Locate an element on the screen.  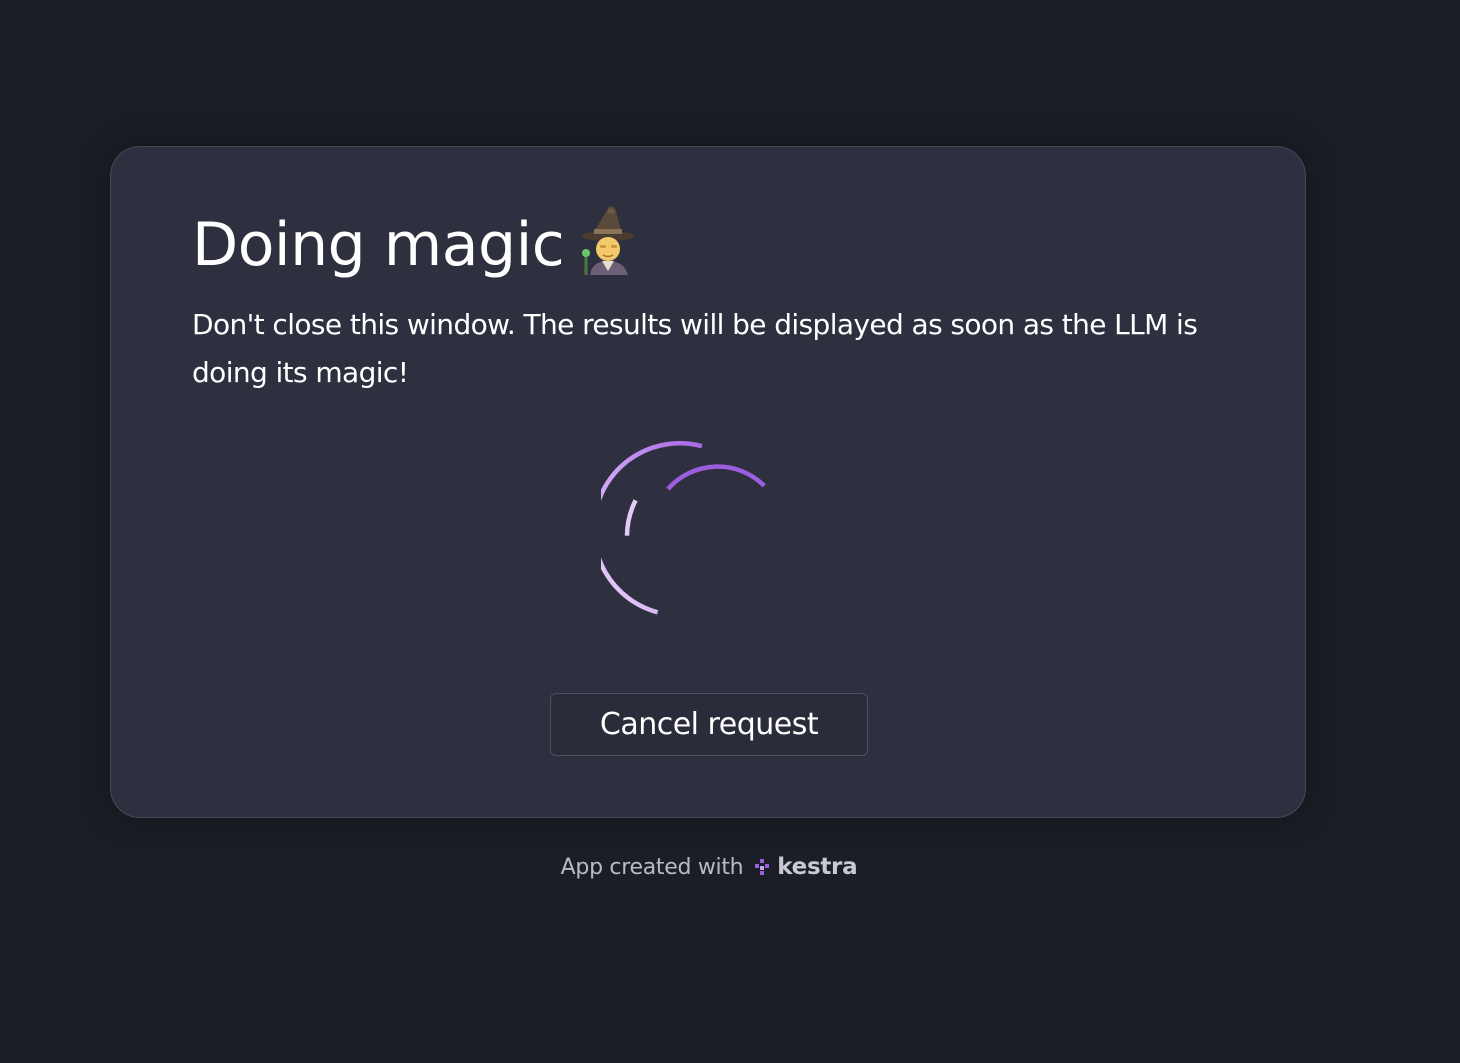
page-title: Doing magic is located at coordinates (416, 244).